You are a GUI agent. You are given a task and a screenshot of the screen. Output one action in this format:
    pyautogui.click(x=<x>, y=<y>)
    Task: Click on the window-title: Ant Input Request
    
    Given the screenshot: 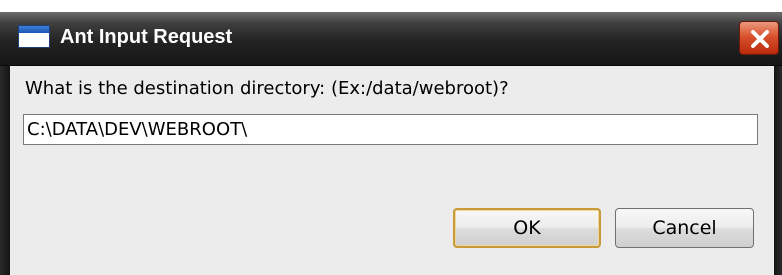 What is the action you would take?
    pyautogui.click(x=146, y=37)
    